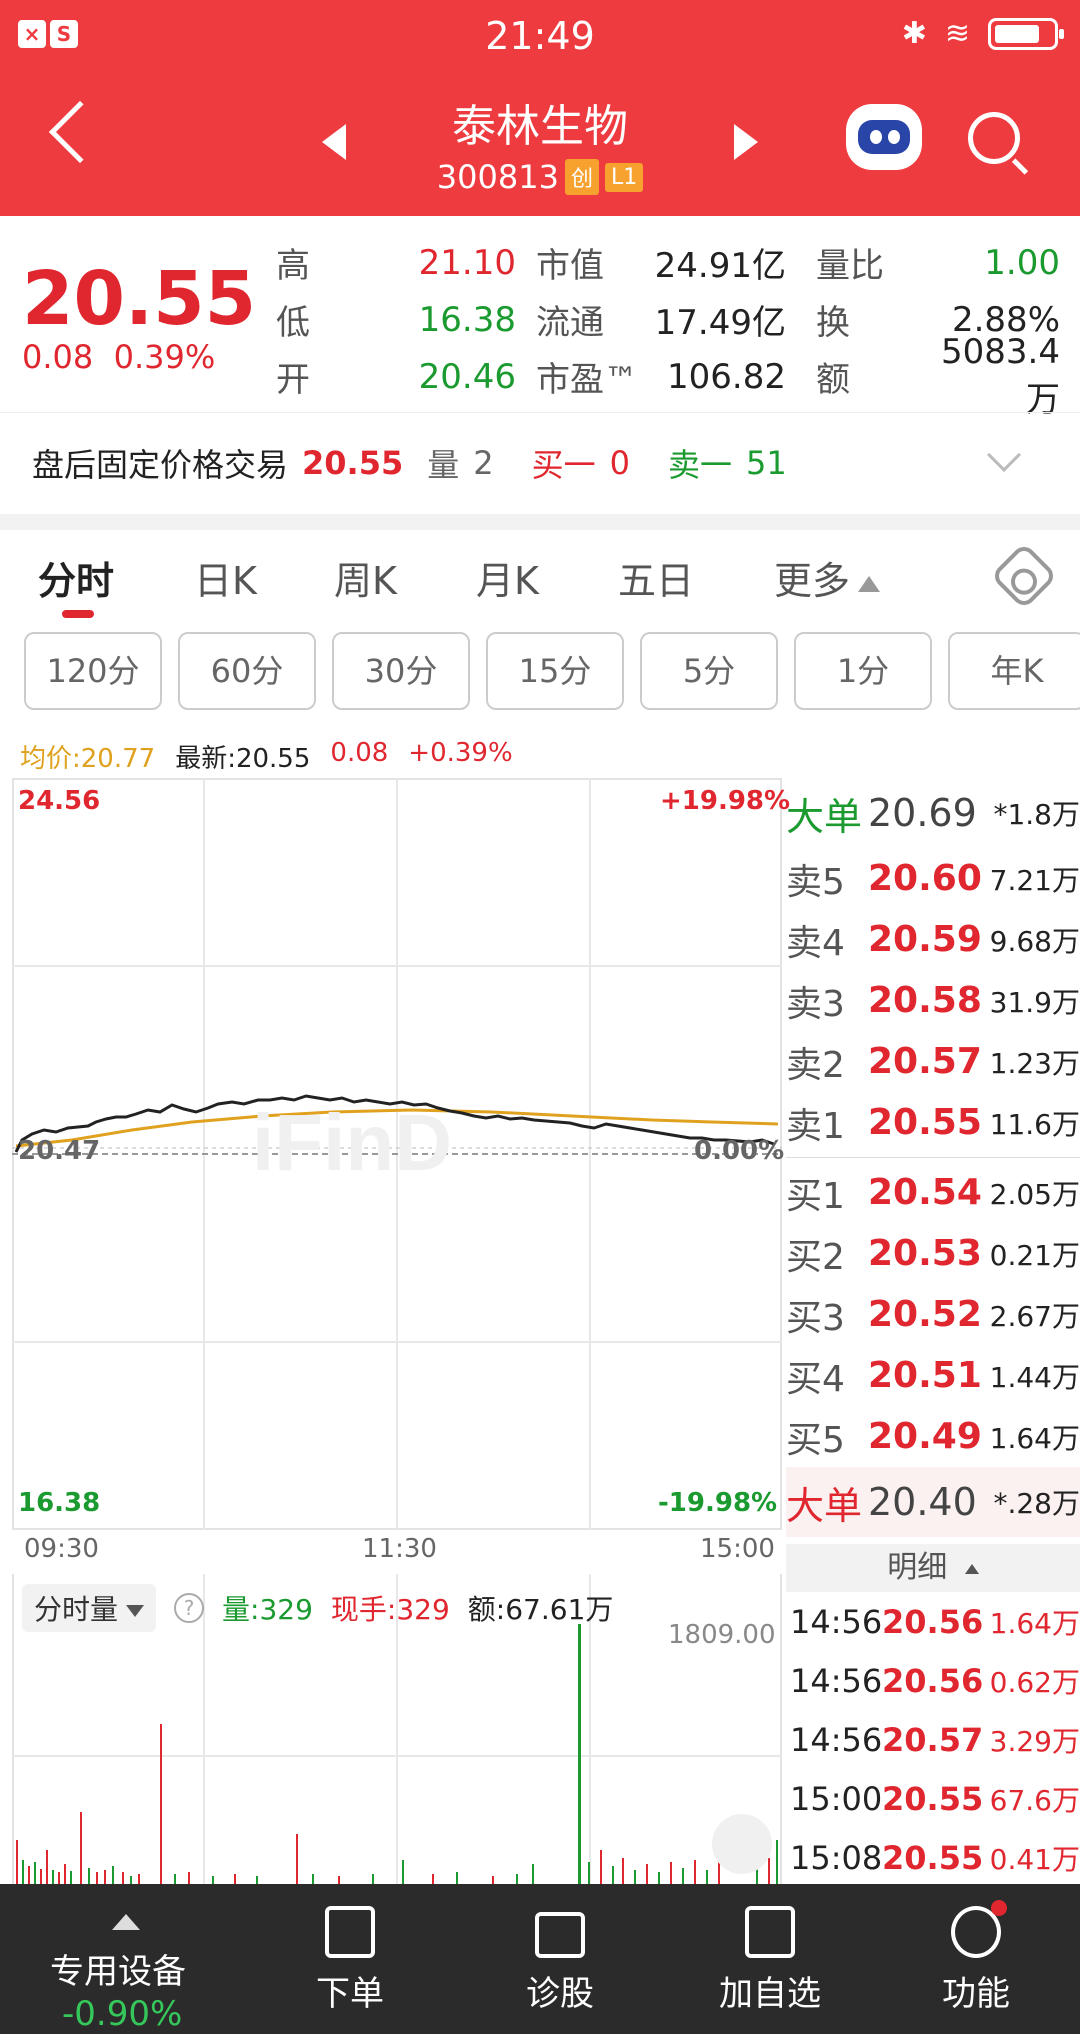 This screenshot has height=2034, width=1080. Describe the element at coordinates (581, 177) in the screenshot. I see `board-tag: 创` at that location.